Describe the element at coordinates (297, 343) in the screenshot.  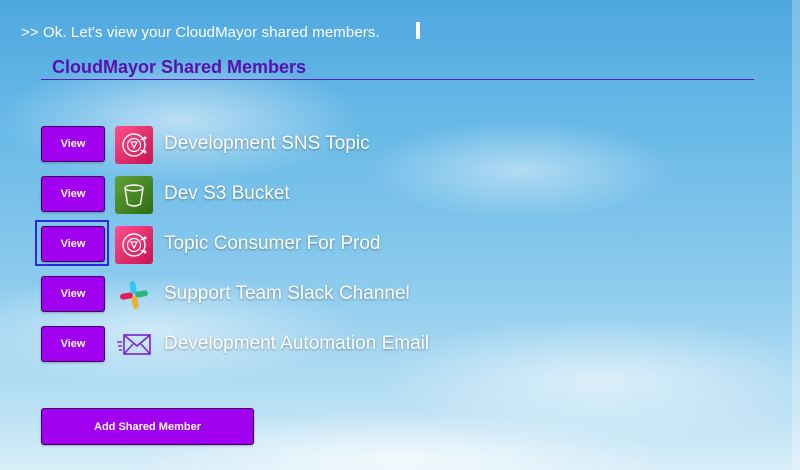
I see `member-name: Development Automation Email` at that location.